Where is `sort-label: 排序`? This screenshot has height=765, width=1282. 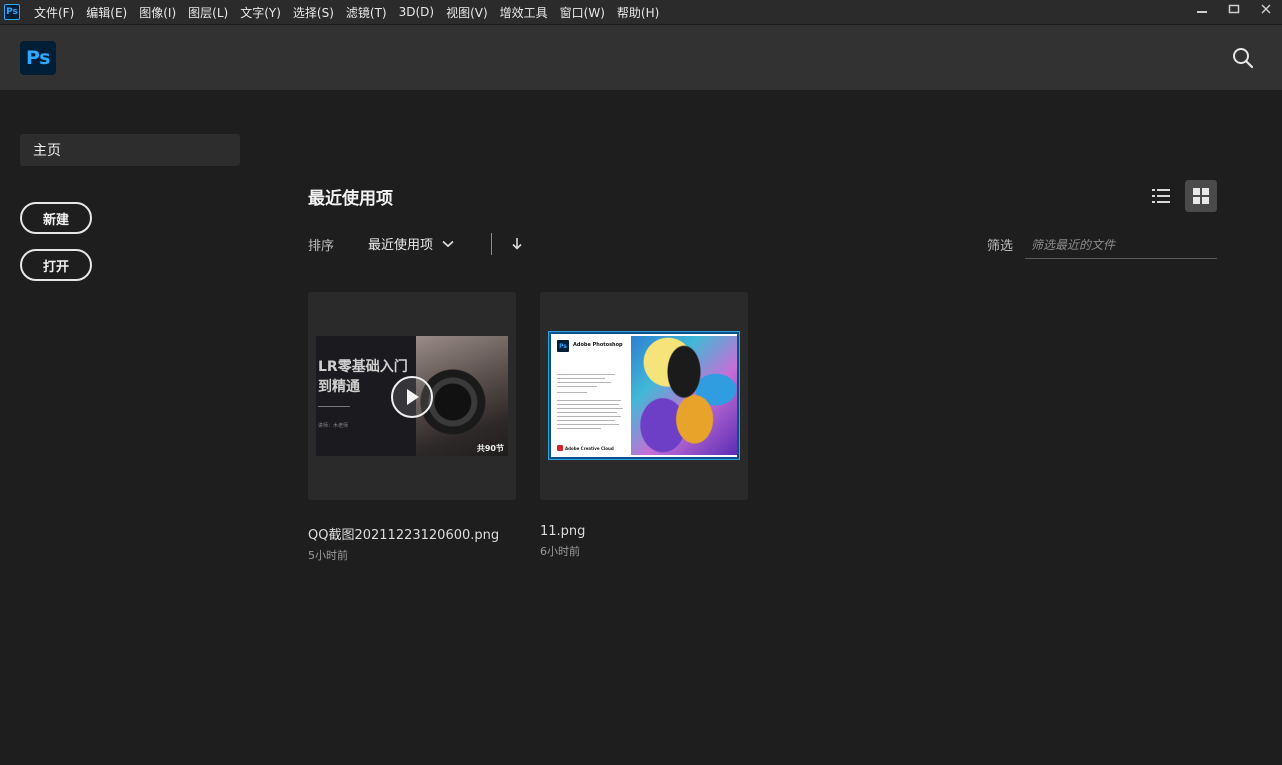 sort-label: 排序 is located at coordinates (321, 246).